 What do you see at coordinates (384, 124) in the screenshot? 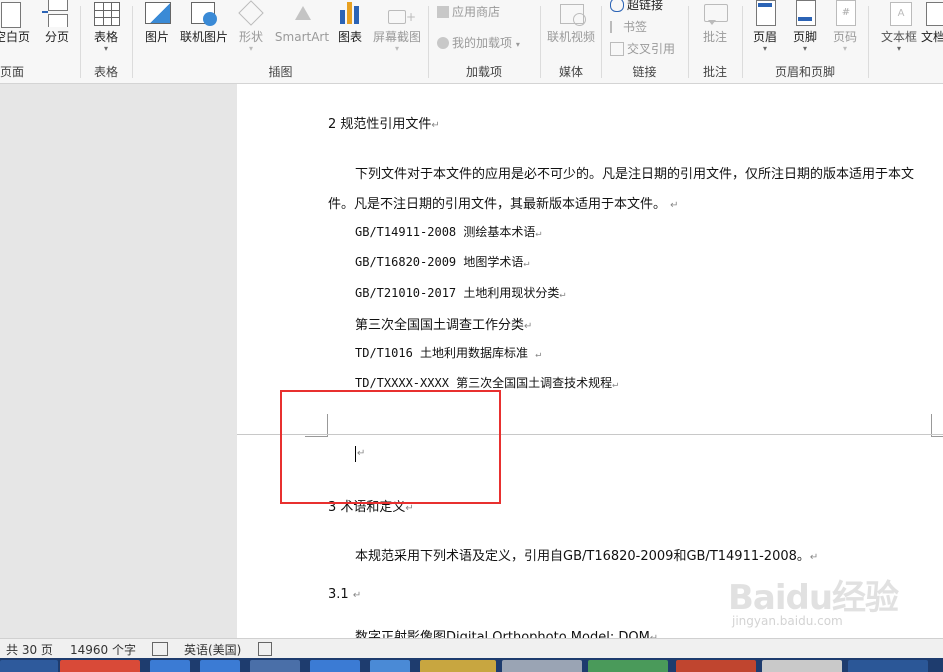
I see `section-2-heading: 2 规范性引用文件↵` at bounding box center [384, 124].